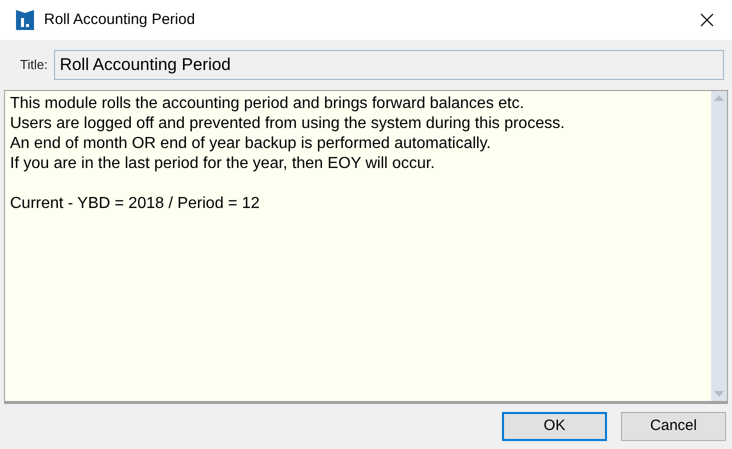 The image size is (732, 449). What do you see at coordinates (251, 144) in the screenshot?
I see `memo-line: An end of month OR end of year backup is performed automatically.` at bounding box center [251, 144].